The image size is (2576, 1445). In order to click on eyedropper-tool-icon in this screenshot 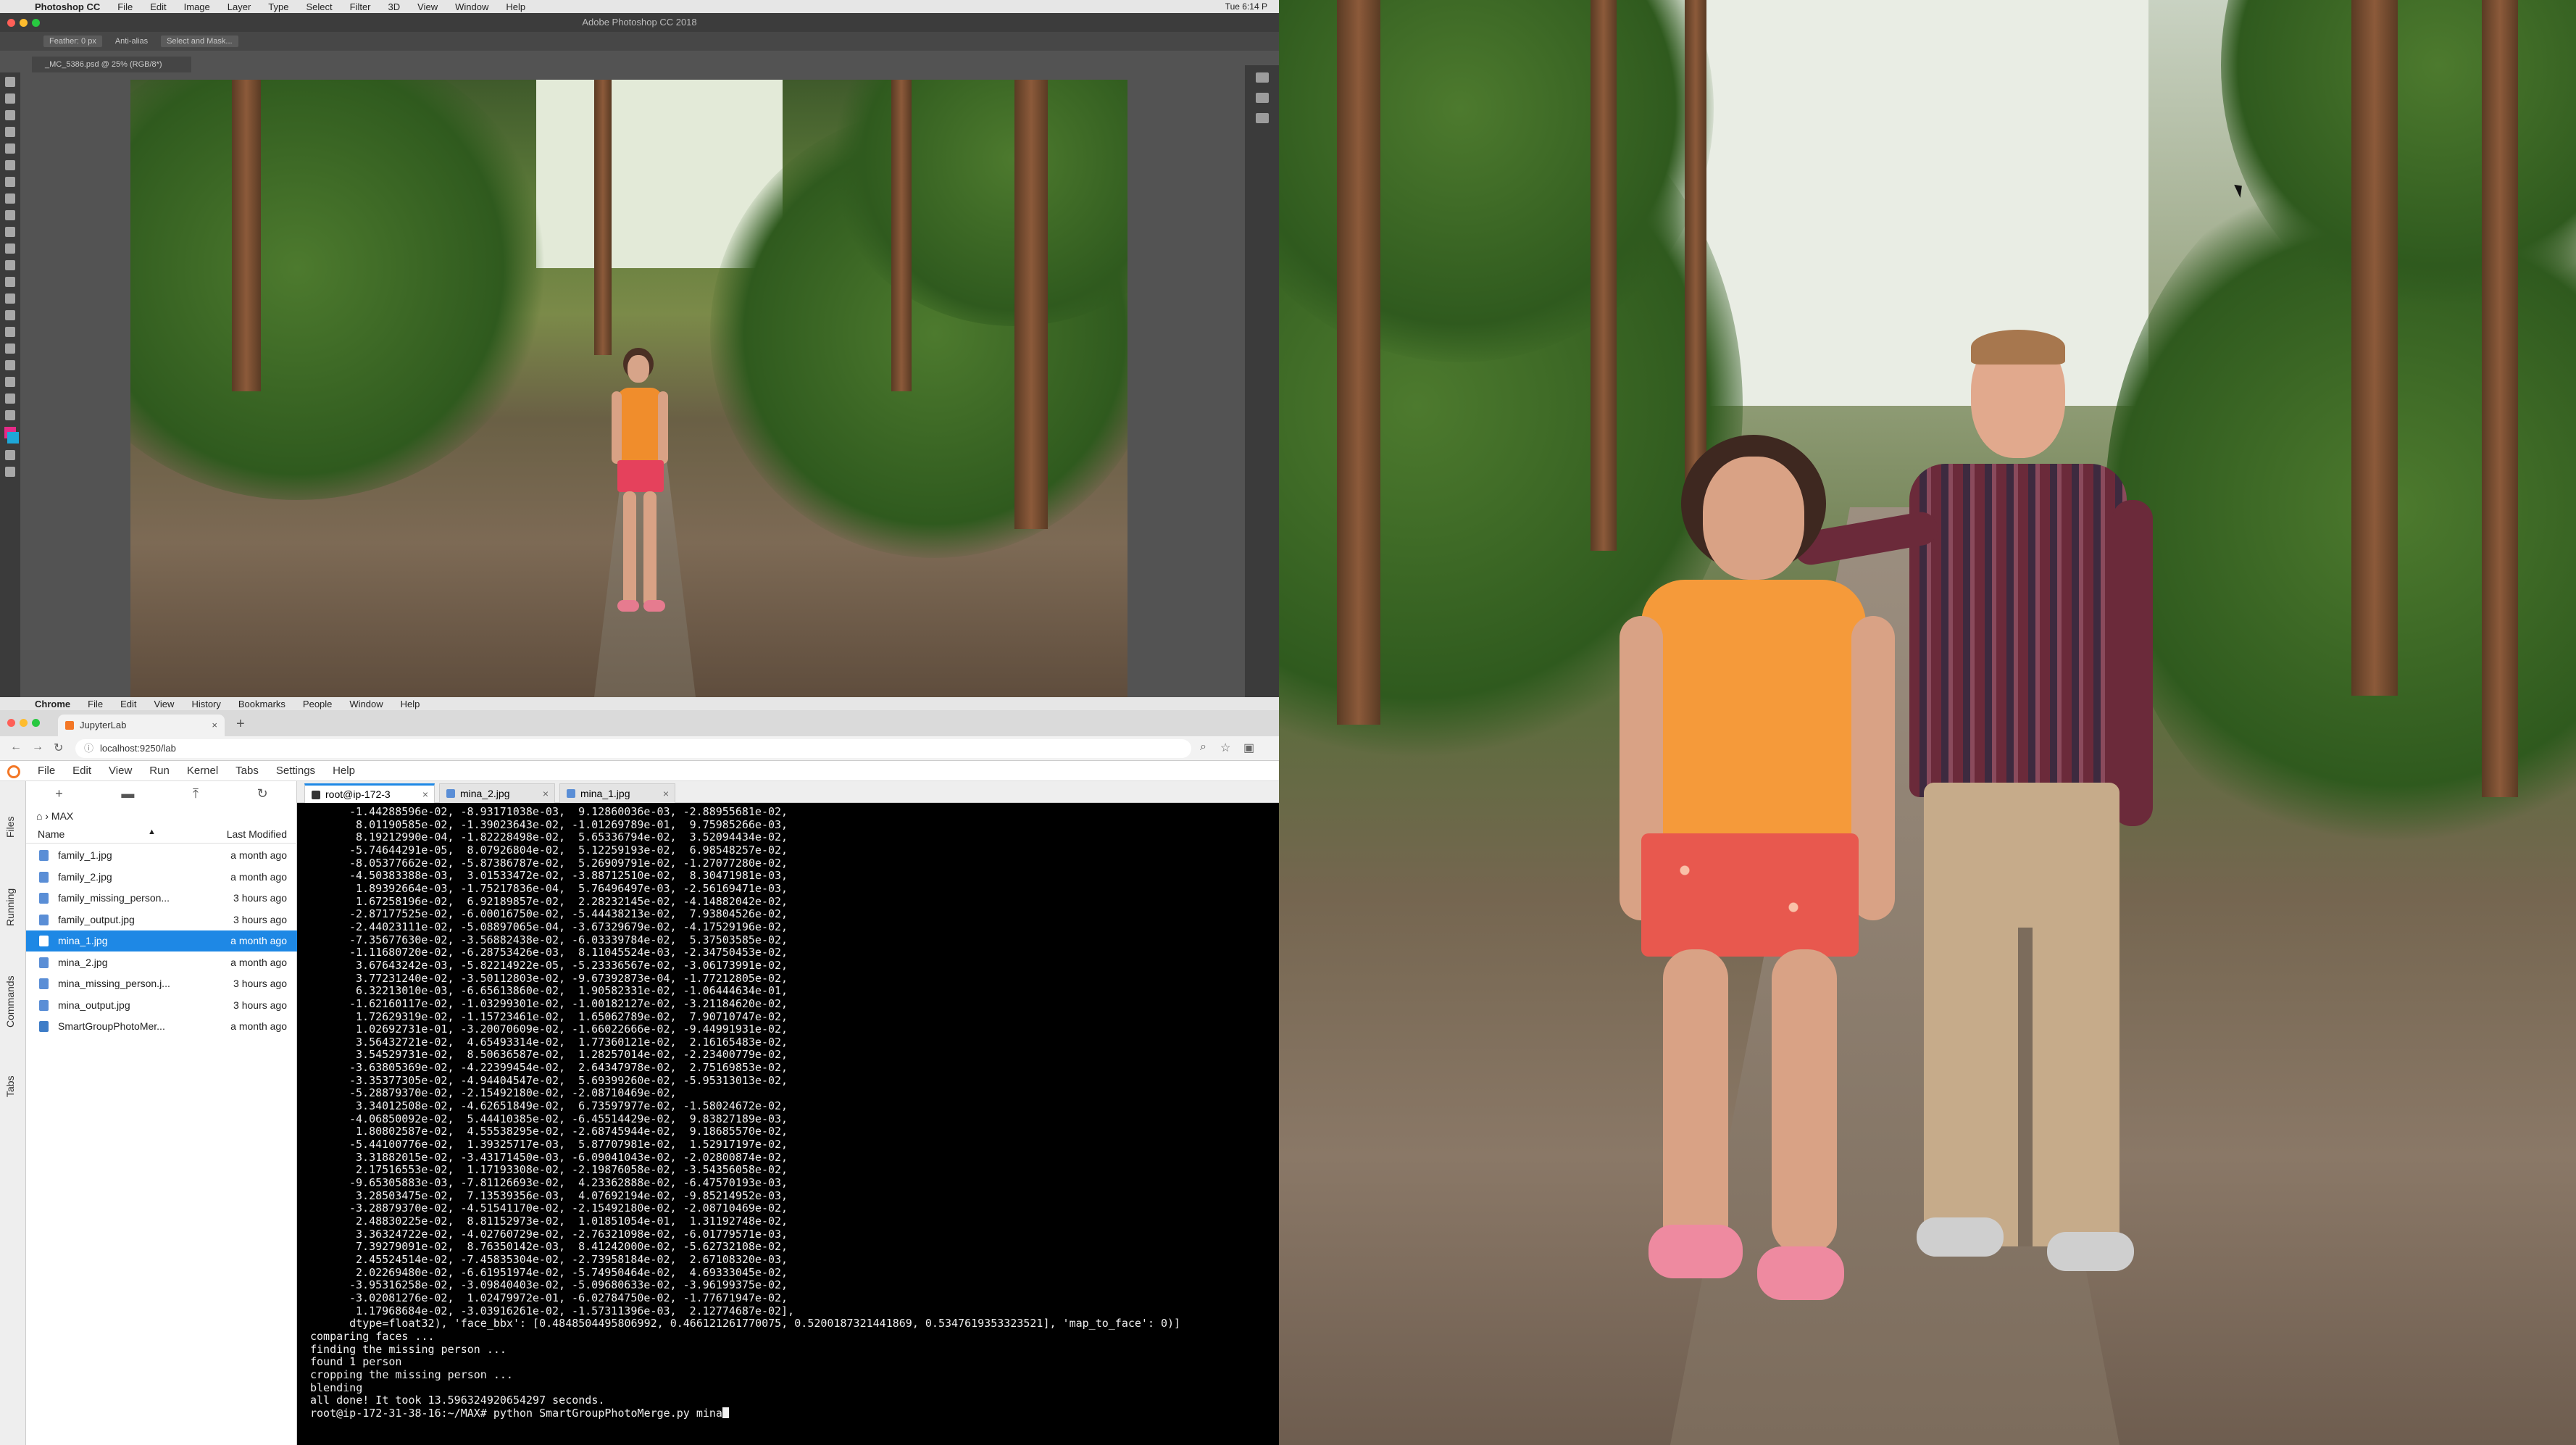, I will do `click(10, 165)`.